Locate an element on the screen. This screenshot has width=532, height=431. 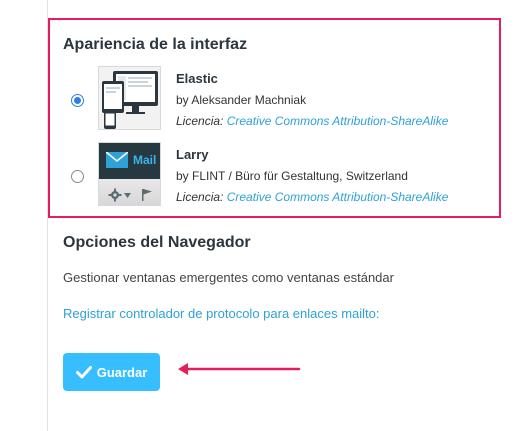
flag-icon is located at coordinates (147, 195).